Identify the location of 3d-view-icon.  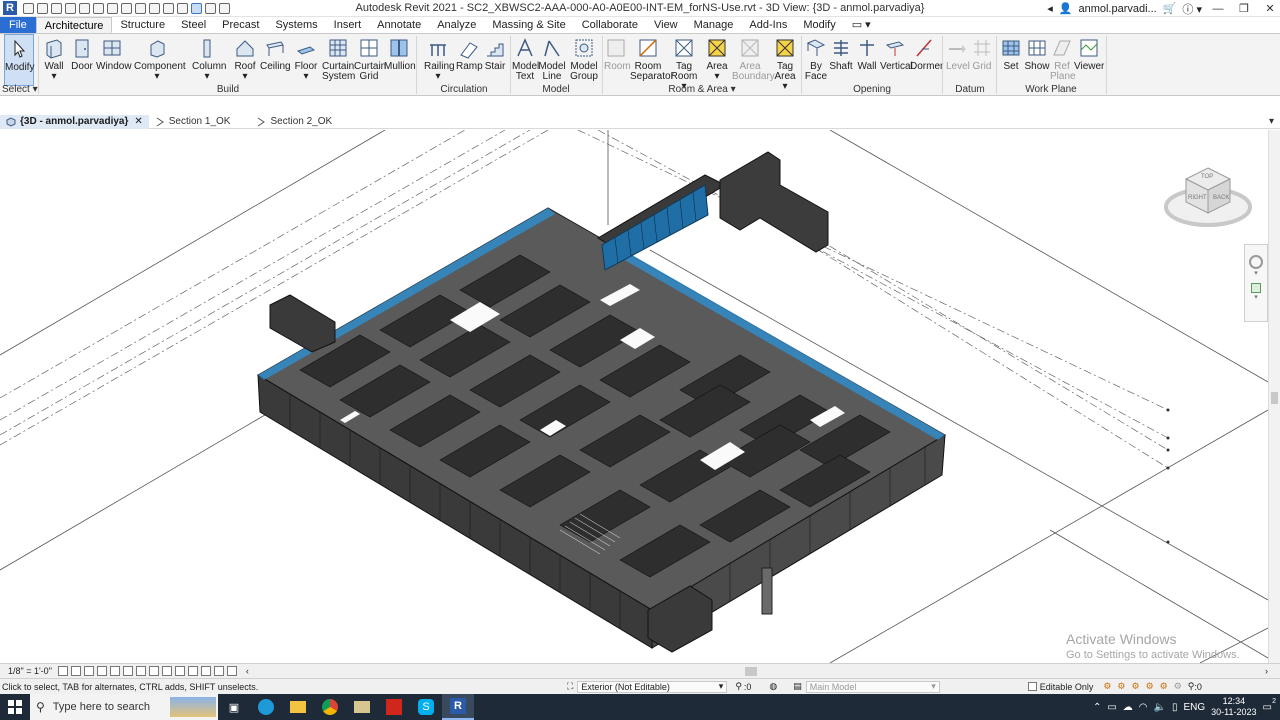
(168, 8).